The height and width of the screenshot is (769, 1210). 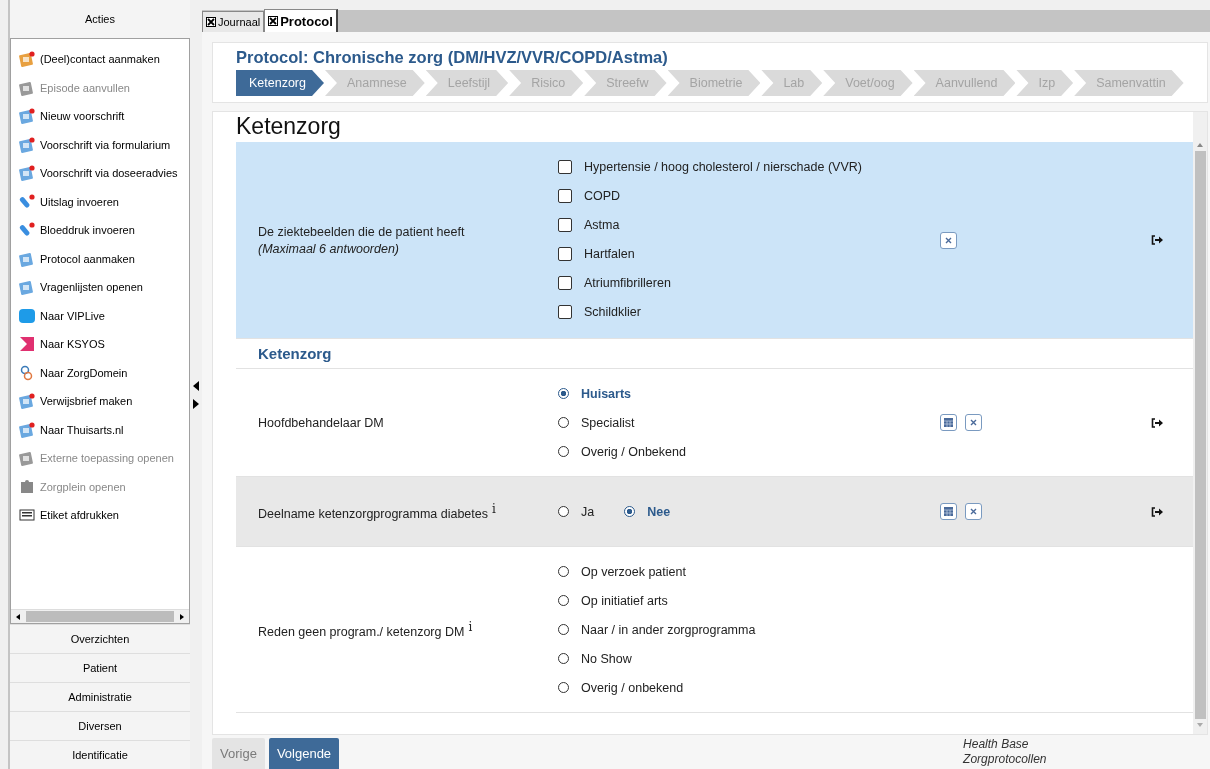 What do you see at coordinates (27, 344) in the screenshot?
I see `triangle-logo-icon` at bounding box center [27, 344].